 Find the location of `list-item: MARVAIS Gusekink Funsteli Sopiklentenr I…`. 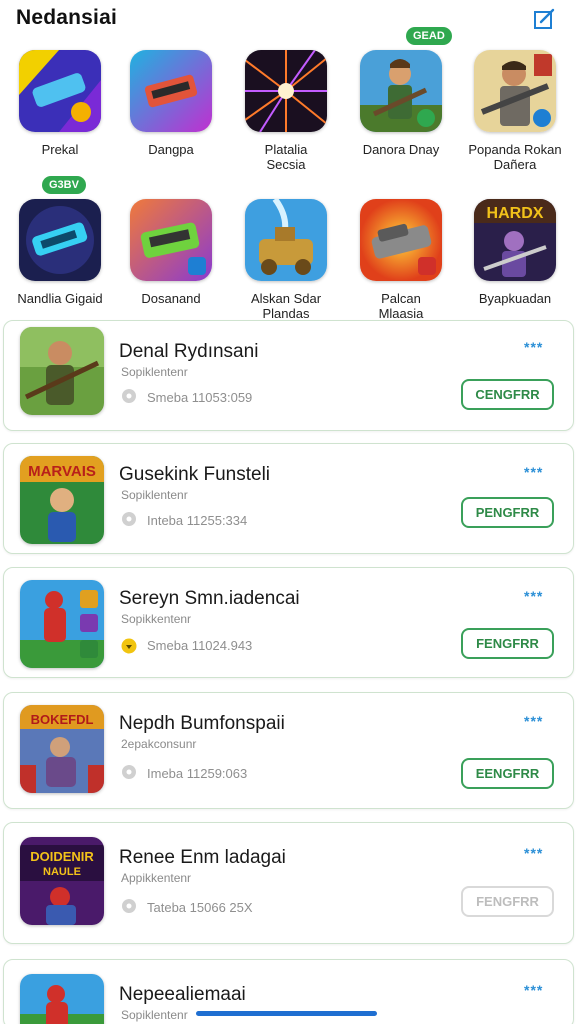

list-item: MARVAIS Gusekink Funsteli Sopiklentenr I… is located at coordinates (288, 498).